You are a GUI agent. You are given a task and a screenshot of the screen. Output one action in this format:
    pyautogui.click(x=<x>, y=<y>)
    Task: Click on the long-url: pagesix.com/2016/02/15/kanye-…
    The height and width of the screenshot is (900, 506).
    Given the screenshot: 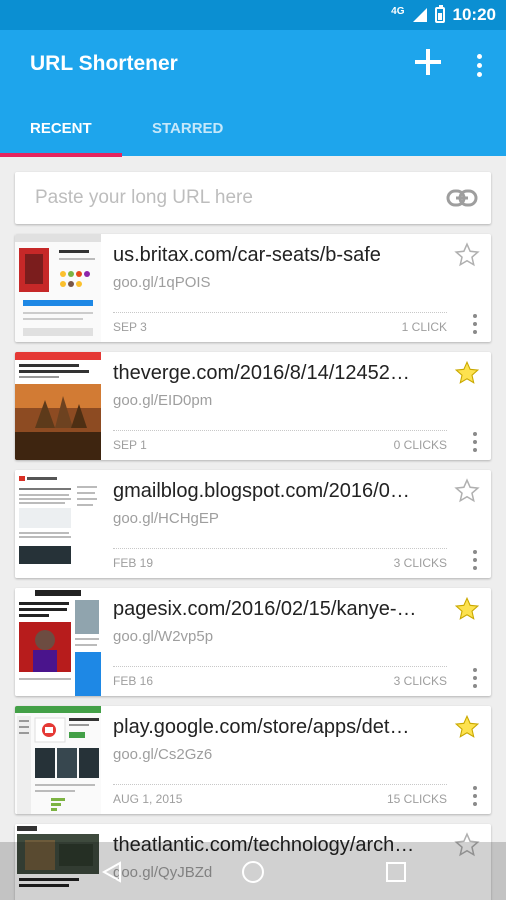 What is the action you would take?
    pyautogui.click(x=265, y=609)
    